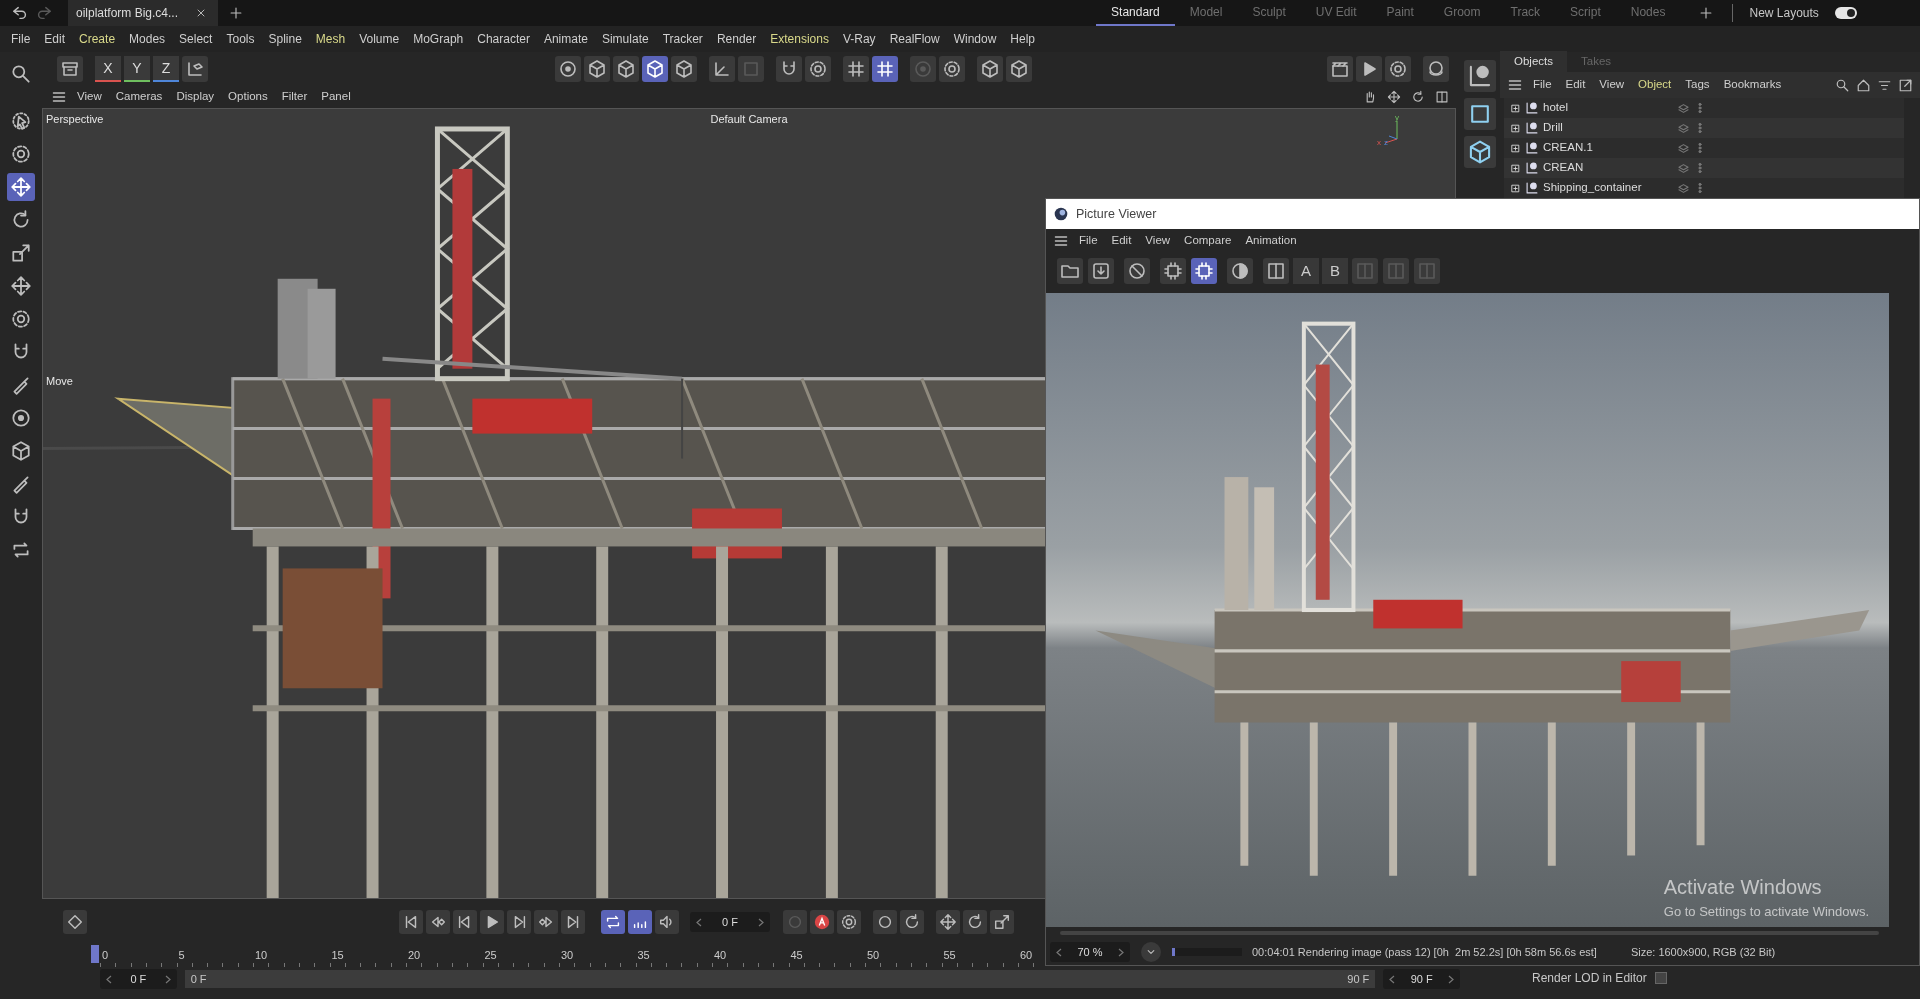 This screenshot has height=999, width=1920. Describe the element at coordinates (640, 922) in the screenshot. I see `frame-rate-icon` at that location.